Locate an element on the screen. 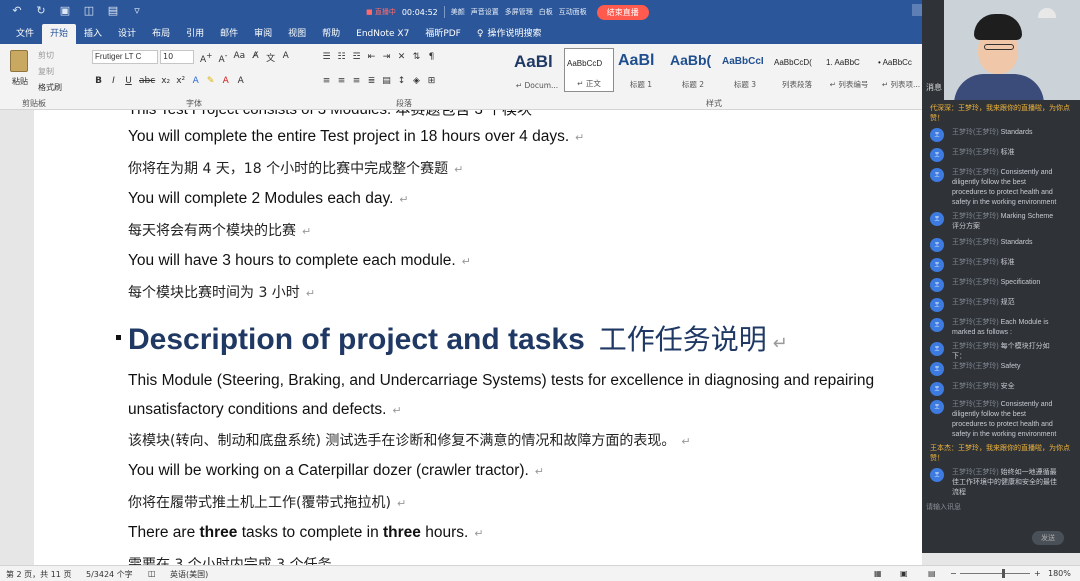 This screenshot has height=581, width=1080. tell-me-search: ♀ 操作说明搜索 is located at coordinates (509, 34).